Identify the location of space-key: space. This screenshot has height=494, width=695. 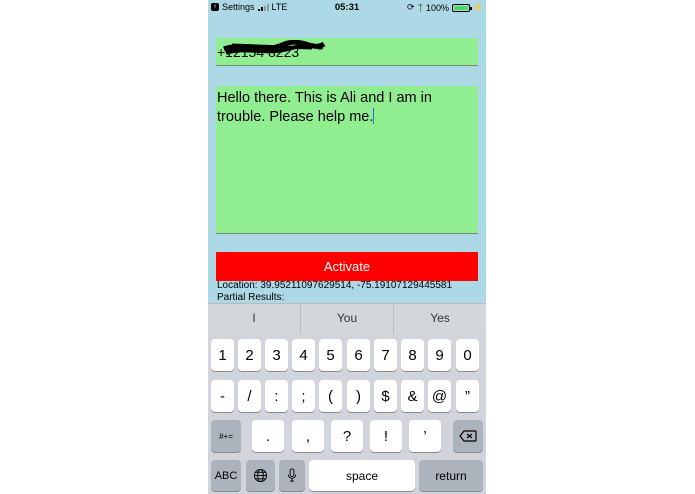
(362, 475).